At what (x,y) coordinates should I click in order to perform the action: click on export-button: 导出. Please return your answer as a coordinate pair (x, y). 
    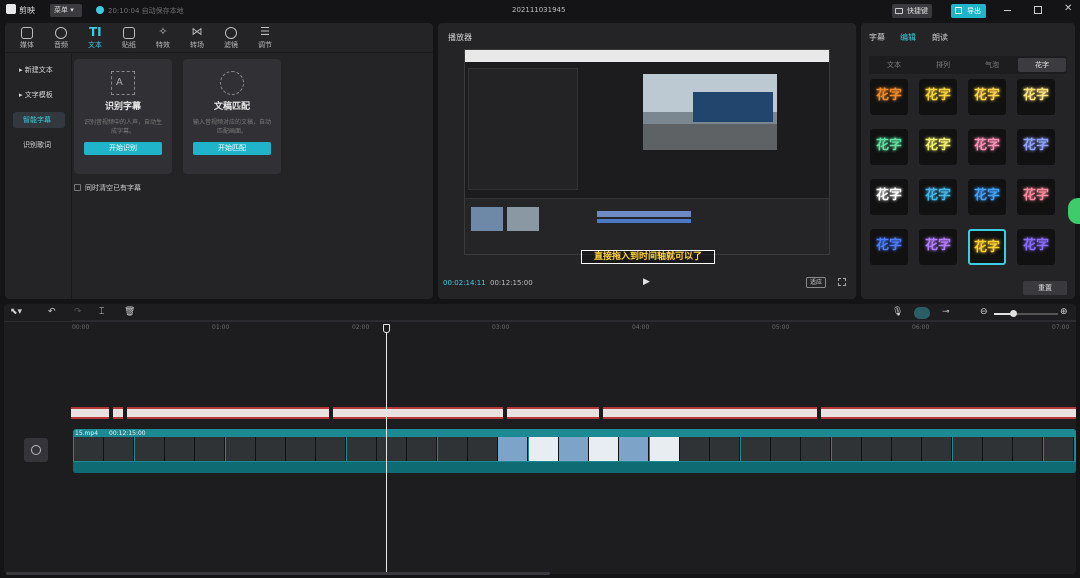
    Looking at the image, I should click on (968, 11).